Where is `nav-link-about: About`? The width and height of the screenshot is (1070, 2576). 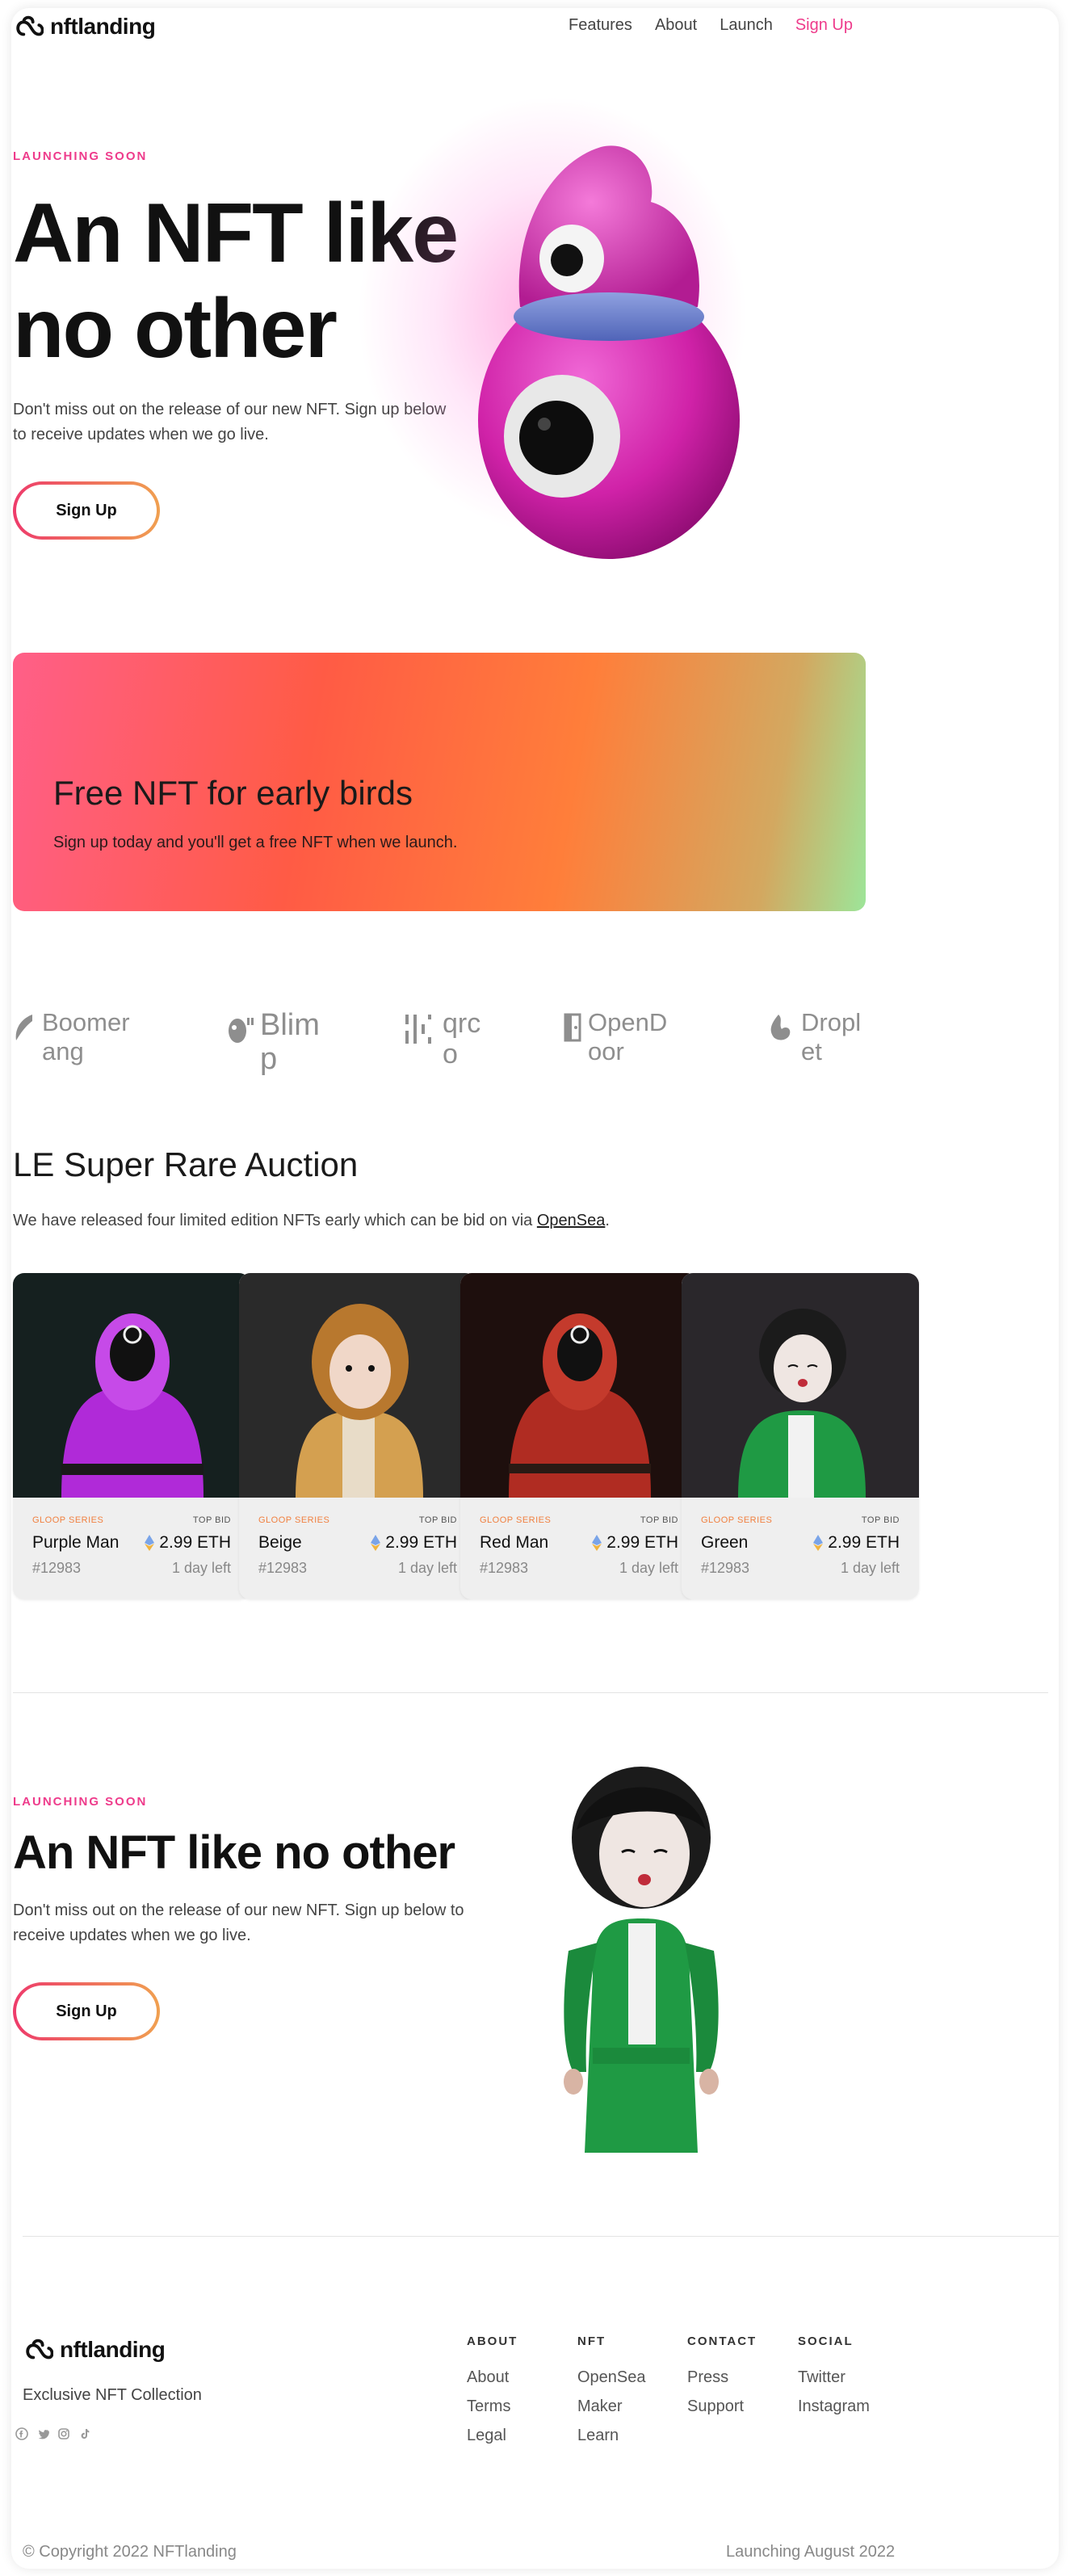 nav-link-about: About is located at coordinates (676, 25).